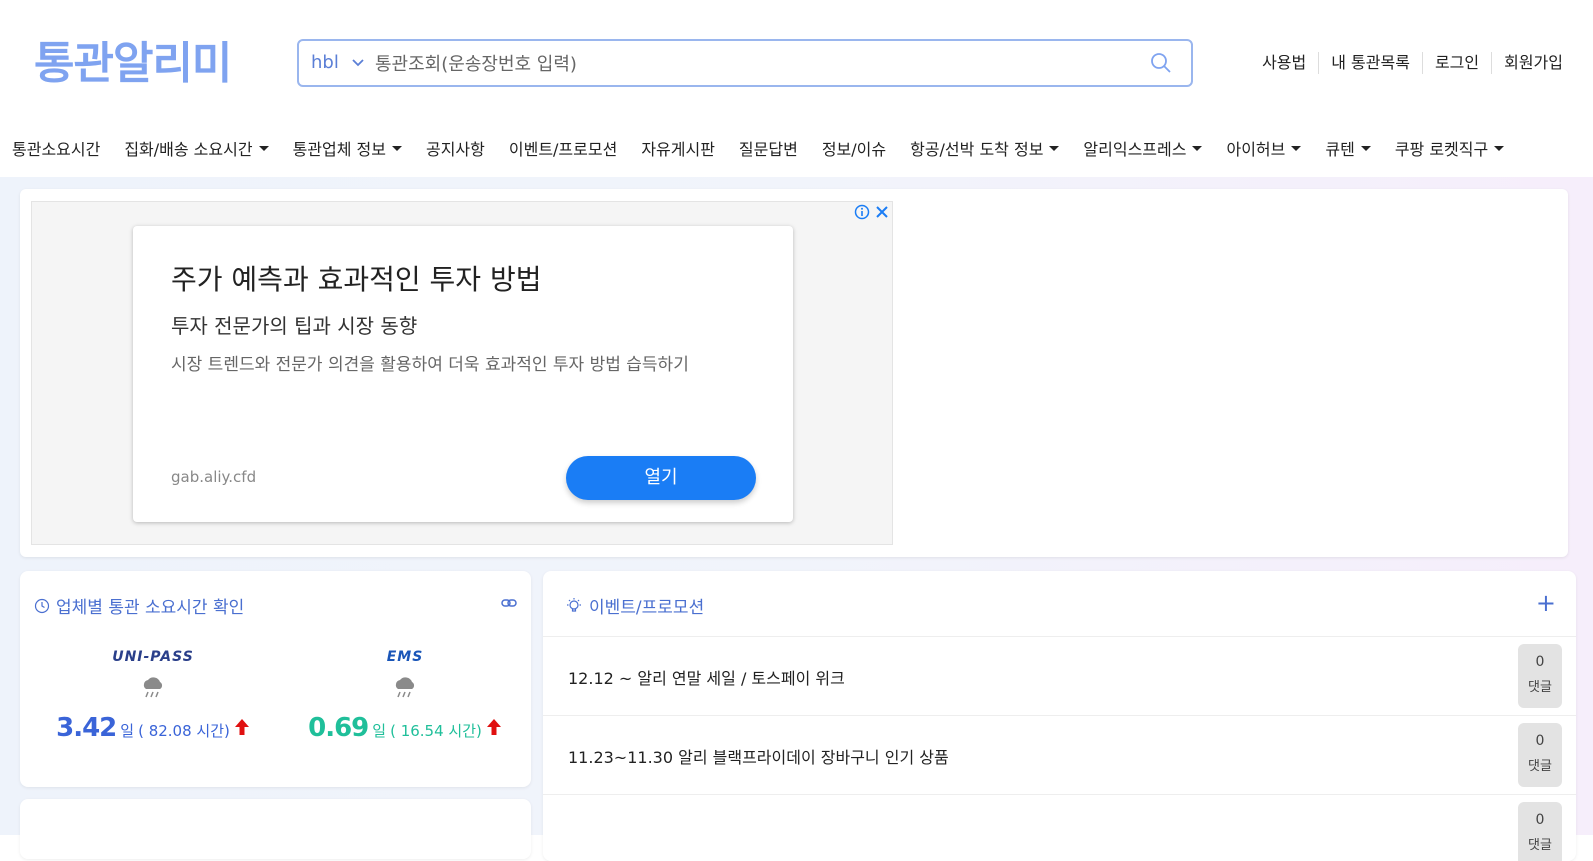  Describe the element at coordinates (294, 326) in the screenshot. I see `ad-subheadline: 투자 전문가의 팁과 시장 동향` at that location.